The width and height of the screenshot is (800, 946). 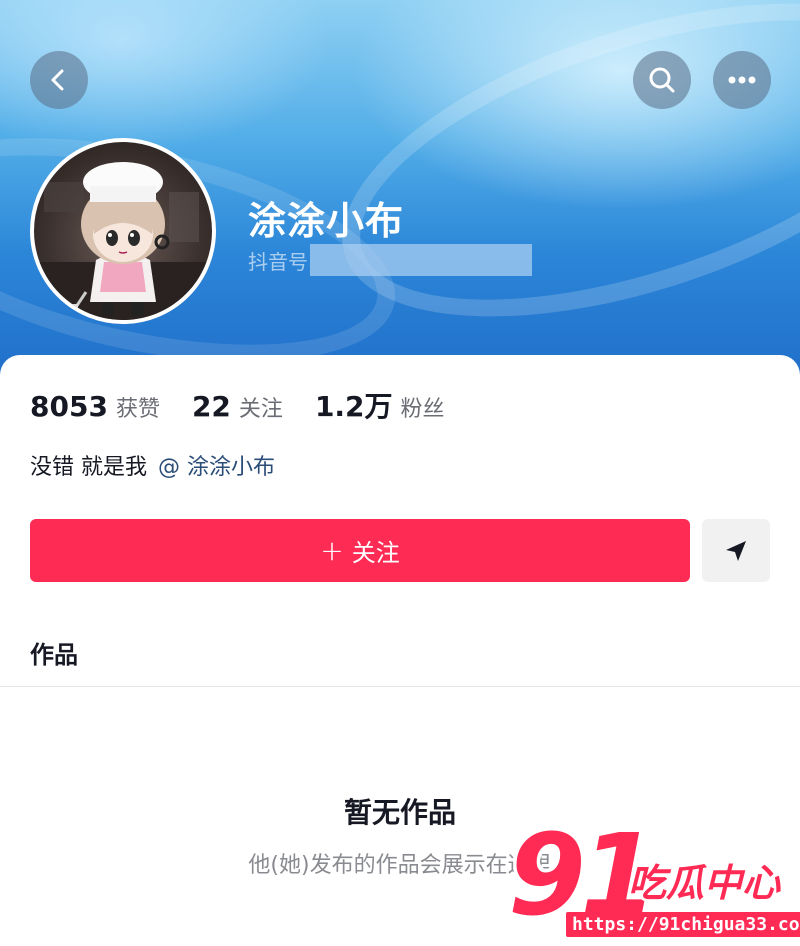 I want to click on stat-following: 22 关注, so click(x=237, y=406).